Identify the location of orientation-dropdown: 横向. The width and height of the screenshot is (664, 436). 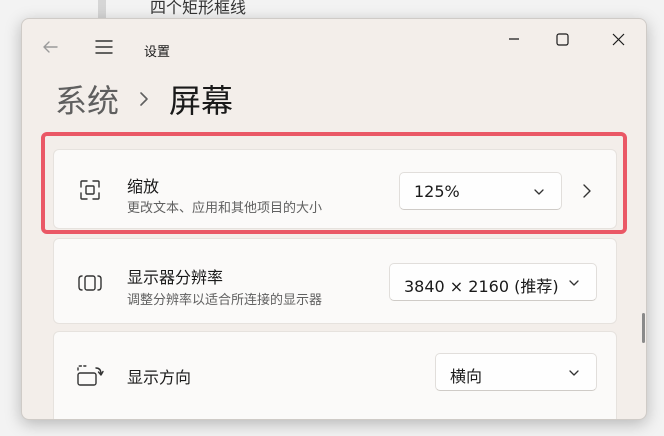
(516, 372).